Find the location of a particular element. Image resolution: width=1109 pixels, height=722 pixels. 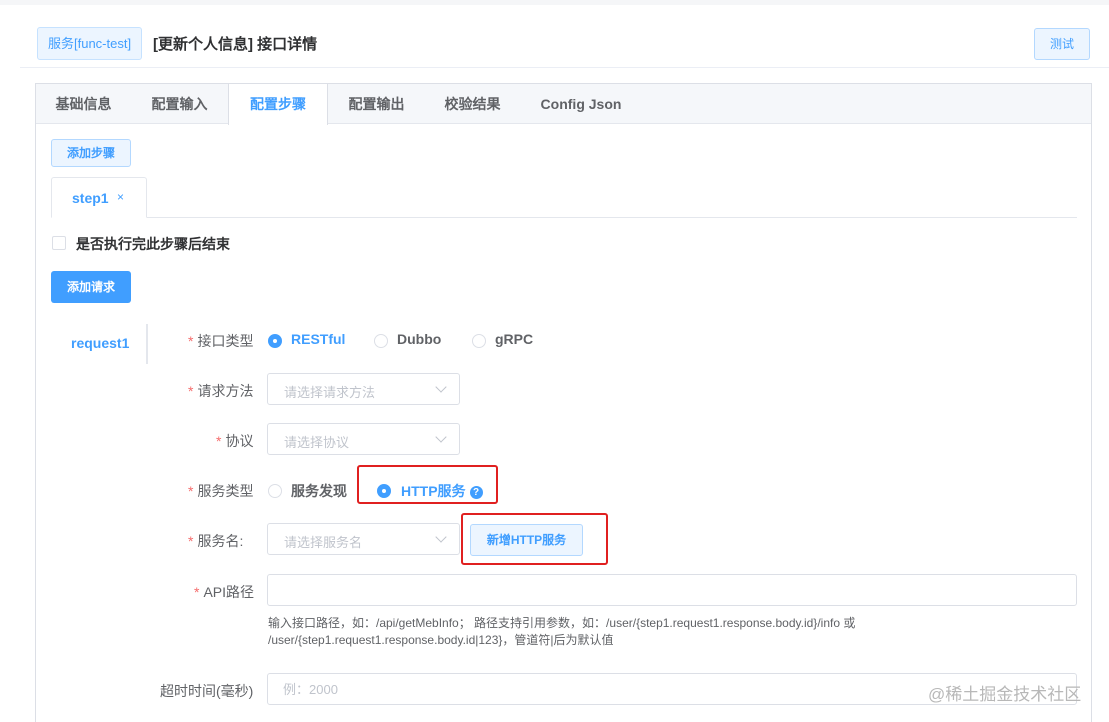

end-after-step-checkbox is located at coordinates (59, 243).